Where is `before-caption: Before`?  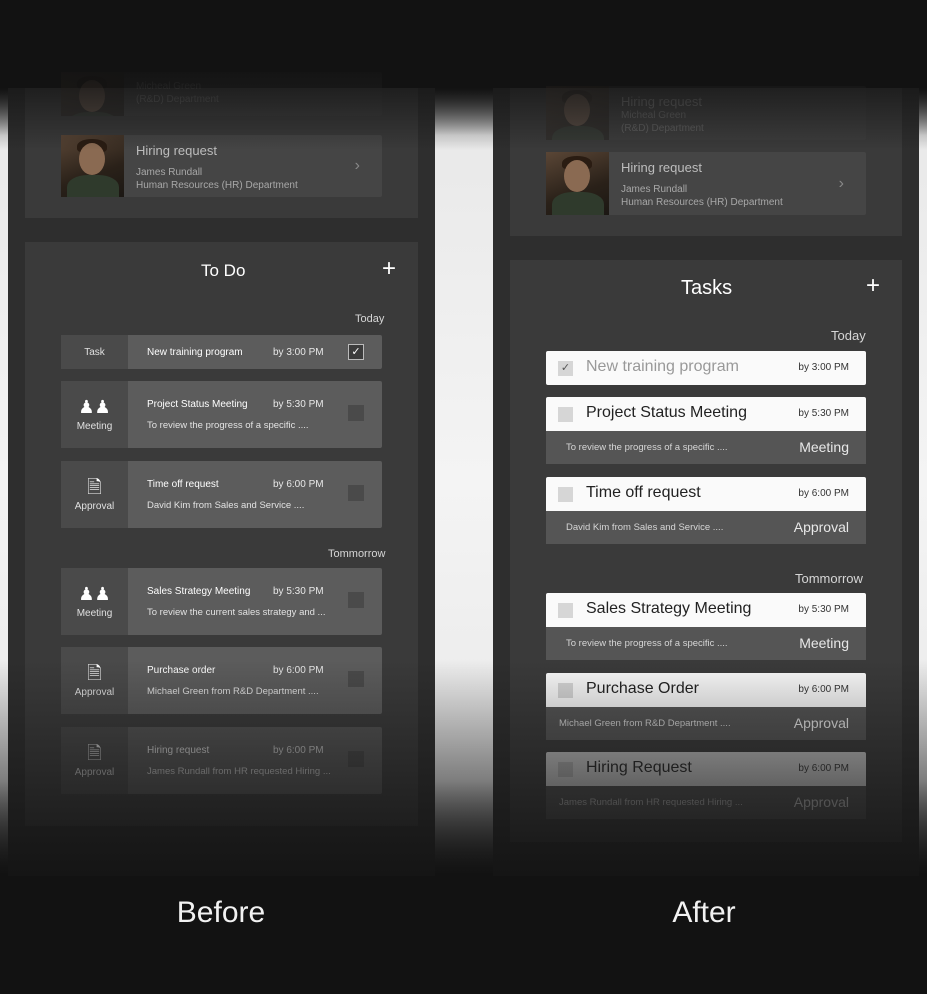 before-caption: Before is located at coordinates (221, 912).